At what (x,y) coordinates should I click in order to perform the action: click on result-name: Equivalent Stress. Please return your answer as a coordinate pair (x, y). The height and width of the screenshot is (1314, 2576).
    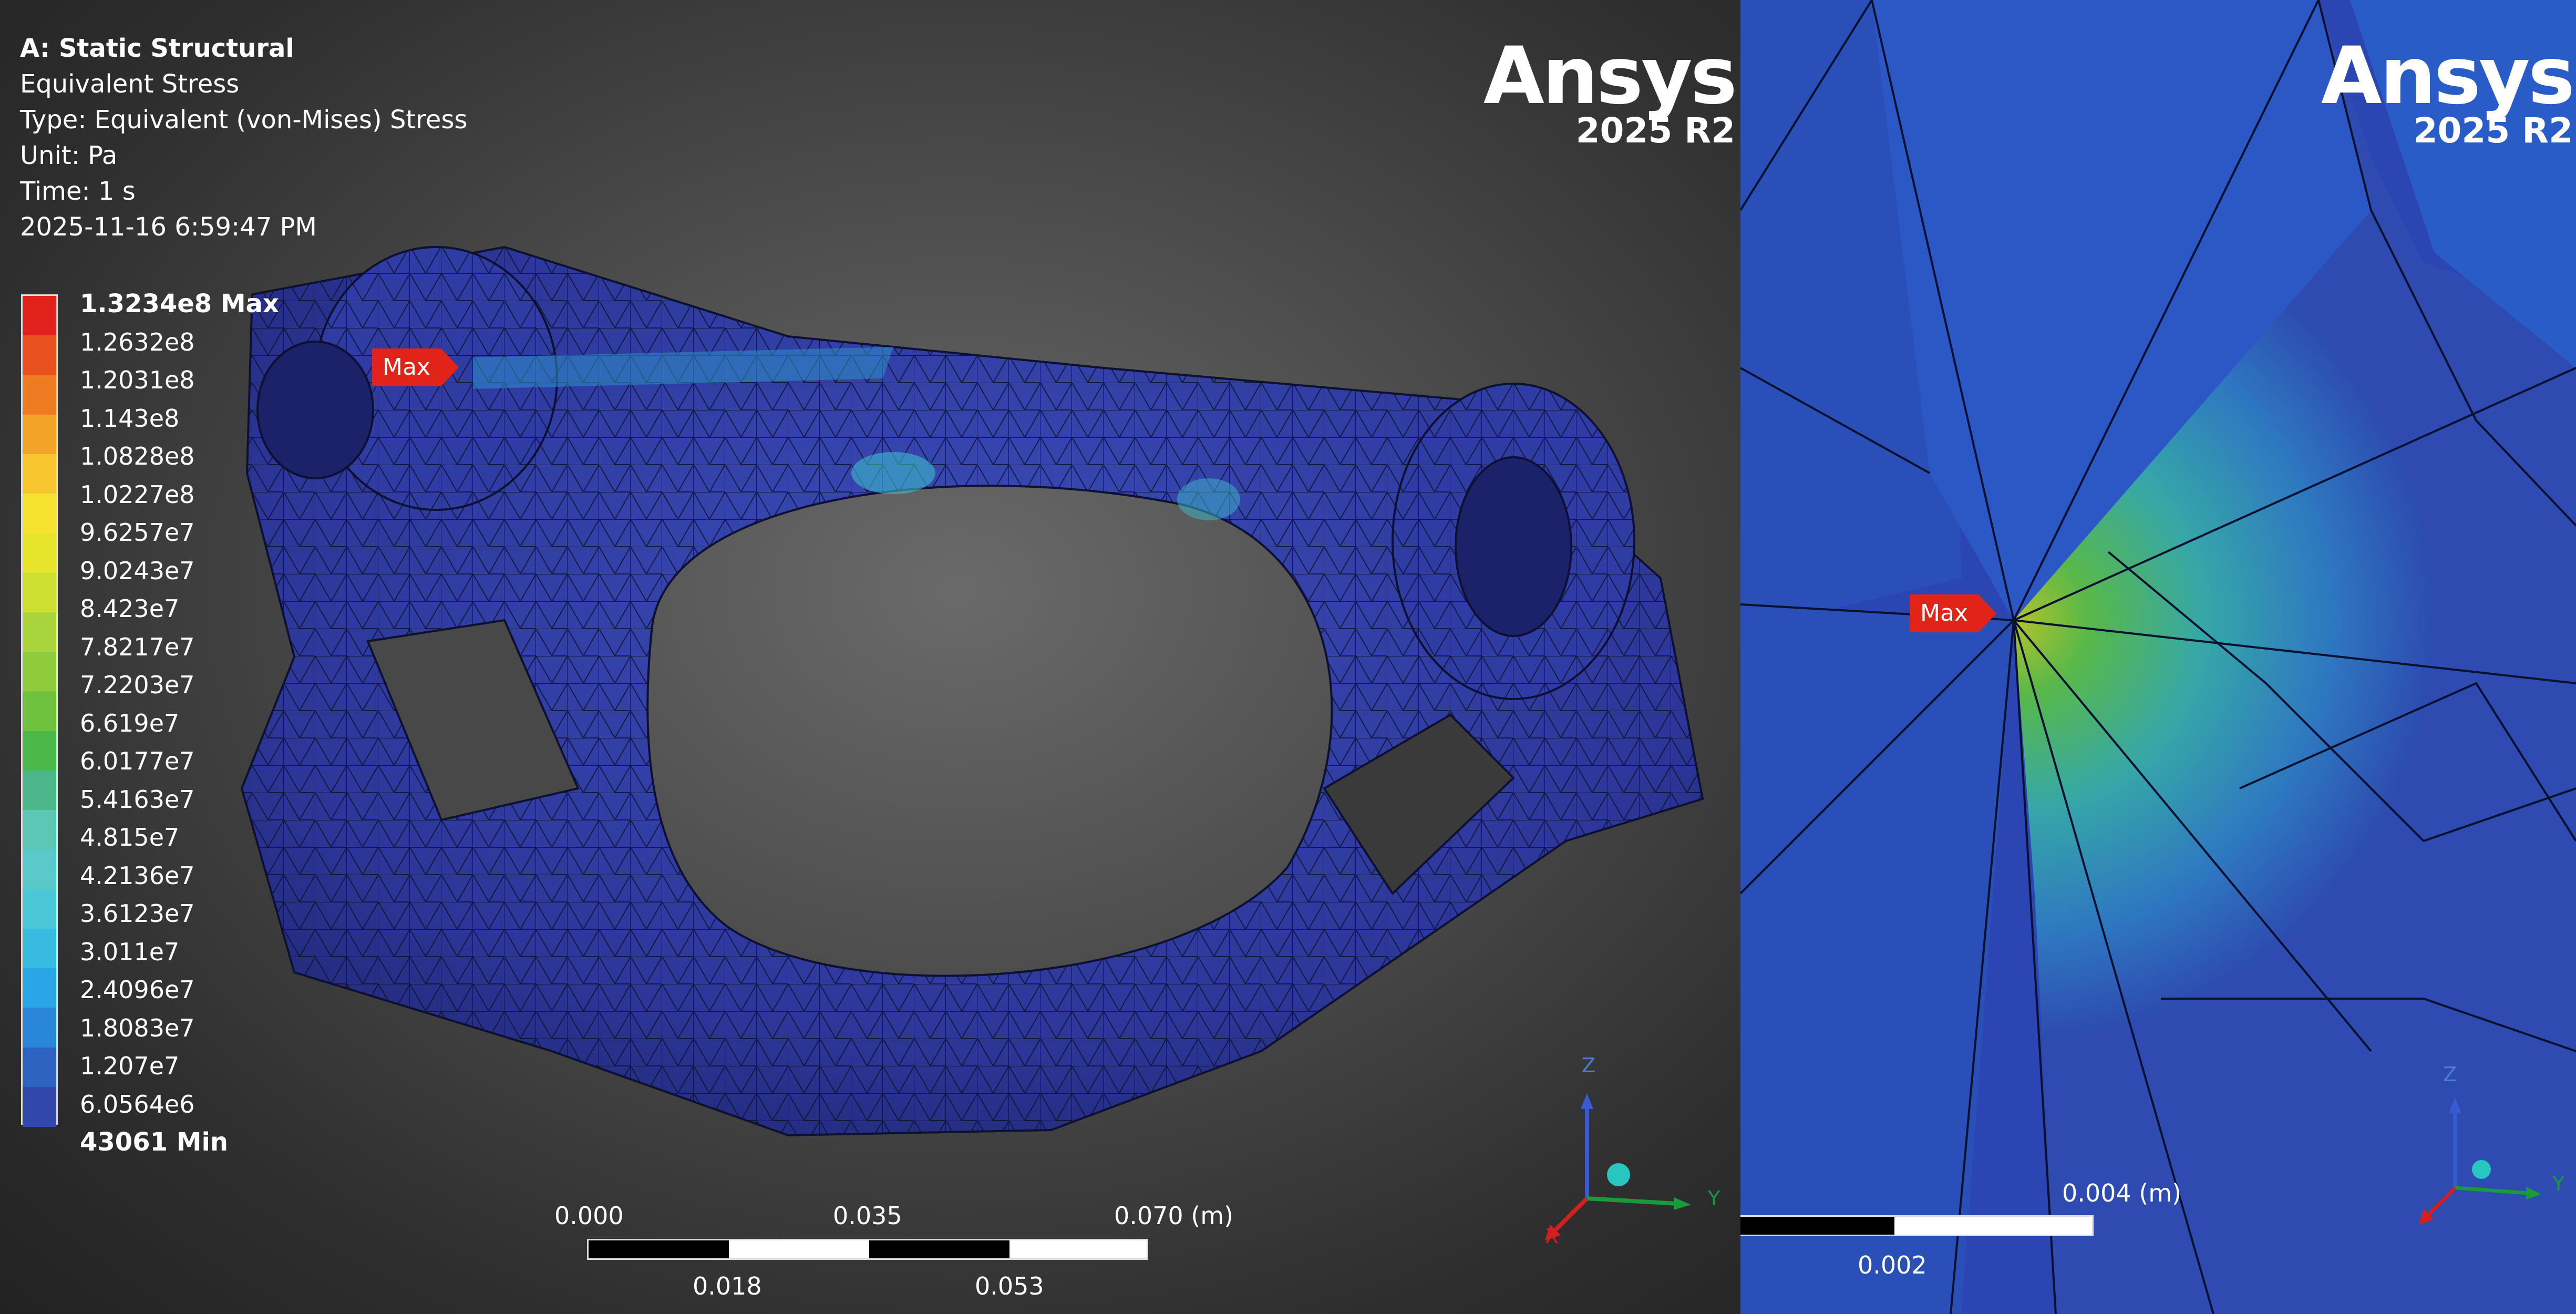
    Looking at the image, I should click on (130, 84).